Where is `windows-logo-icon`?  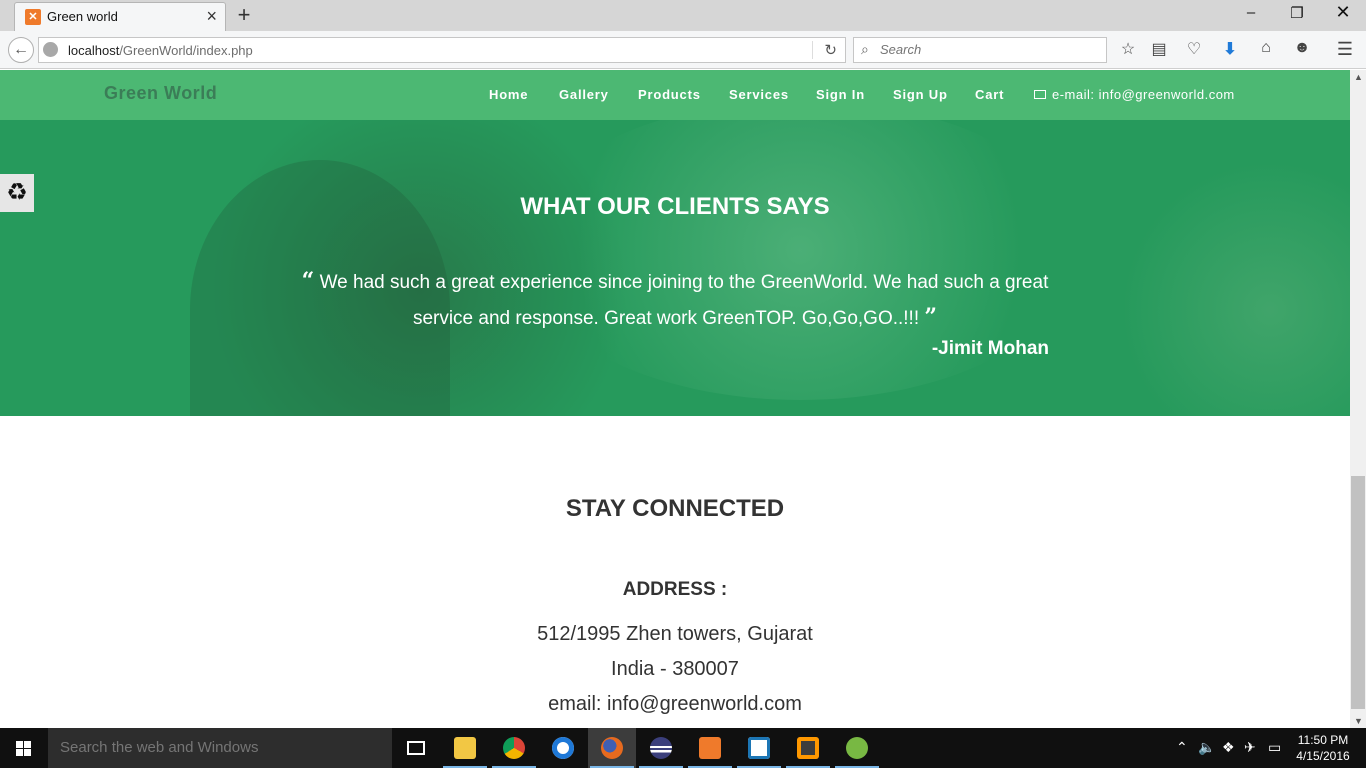 windows-logo-icon is located at coordinates (24, 748).